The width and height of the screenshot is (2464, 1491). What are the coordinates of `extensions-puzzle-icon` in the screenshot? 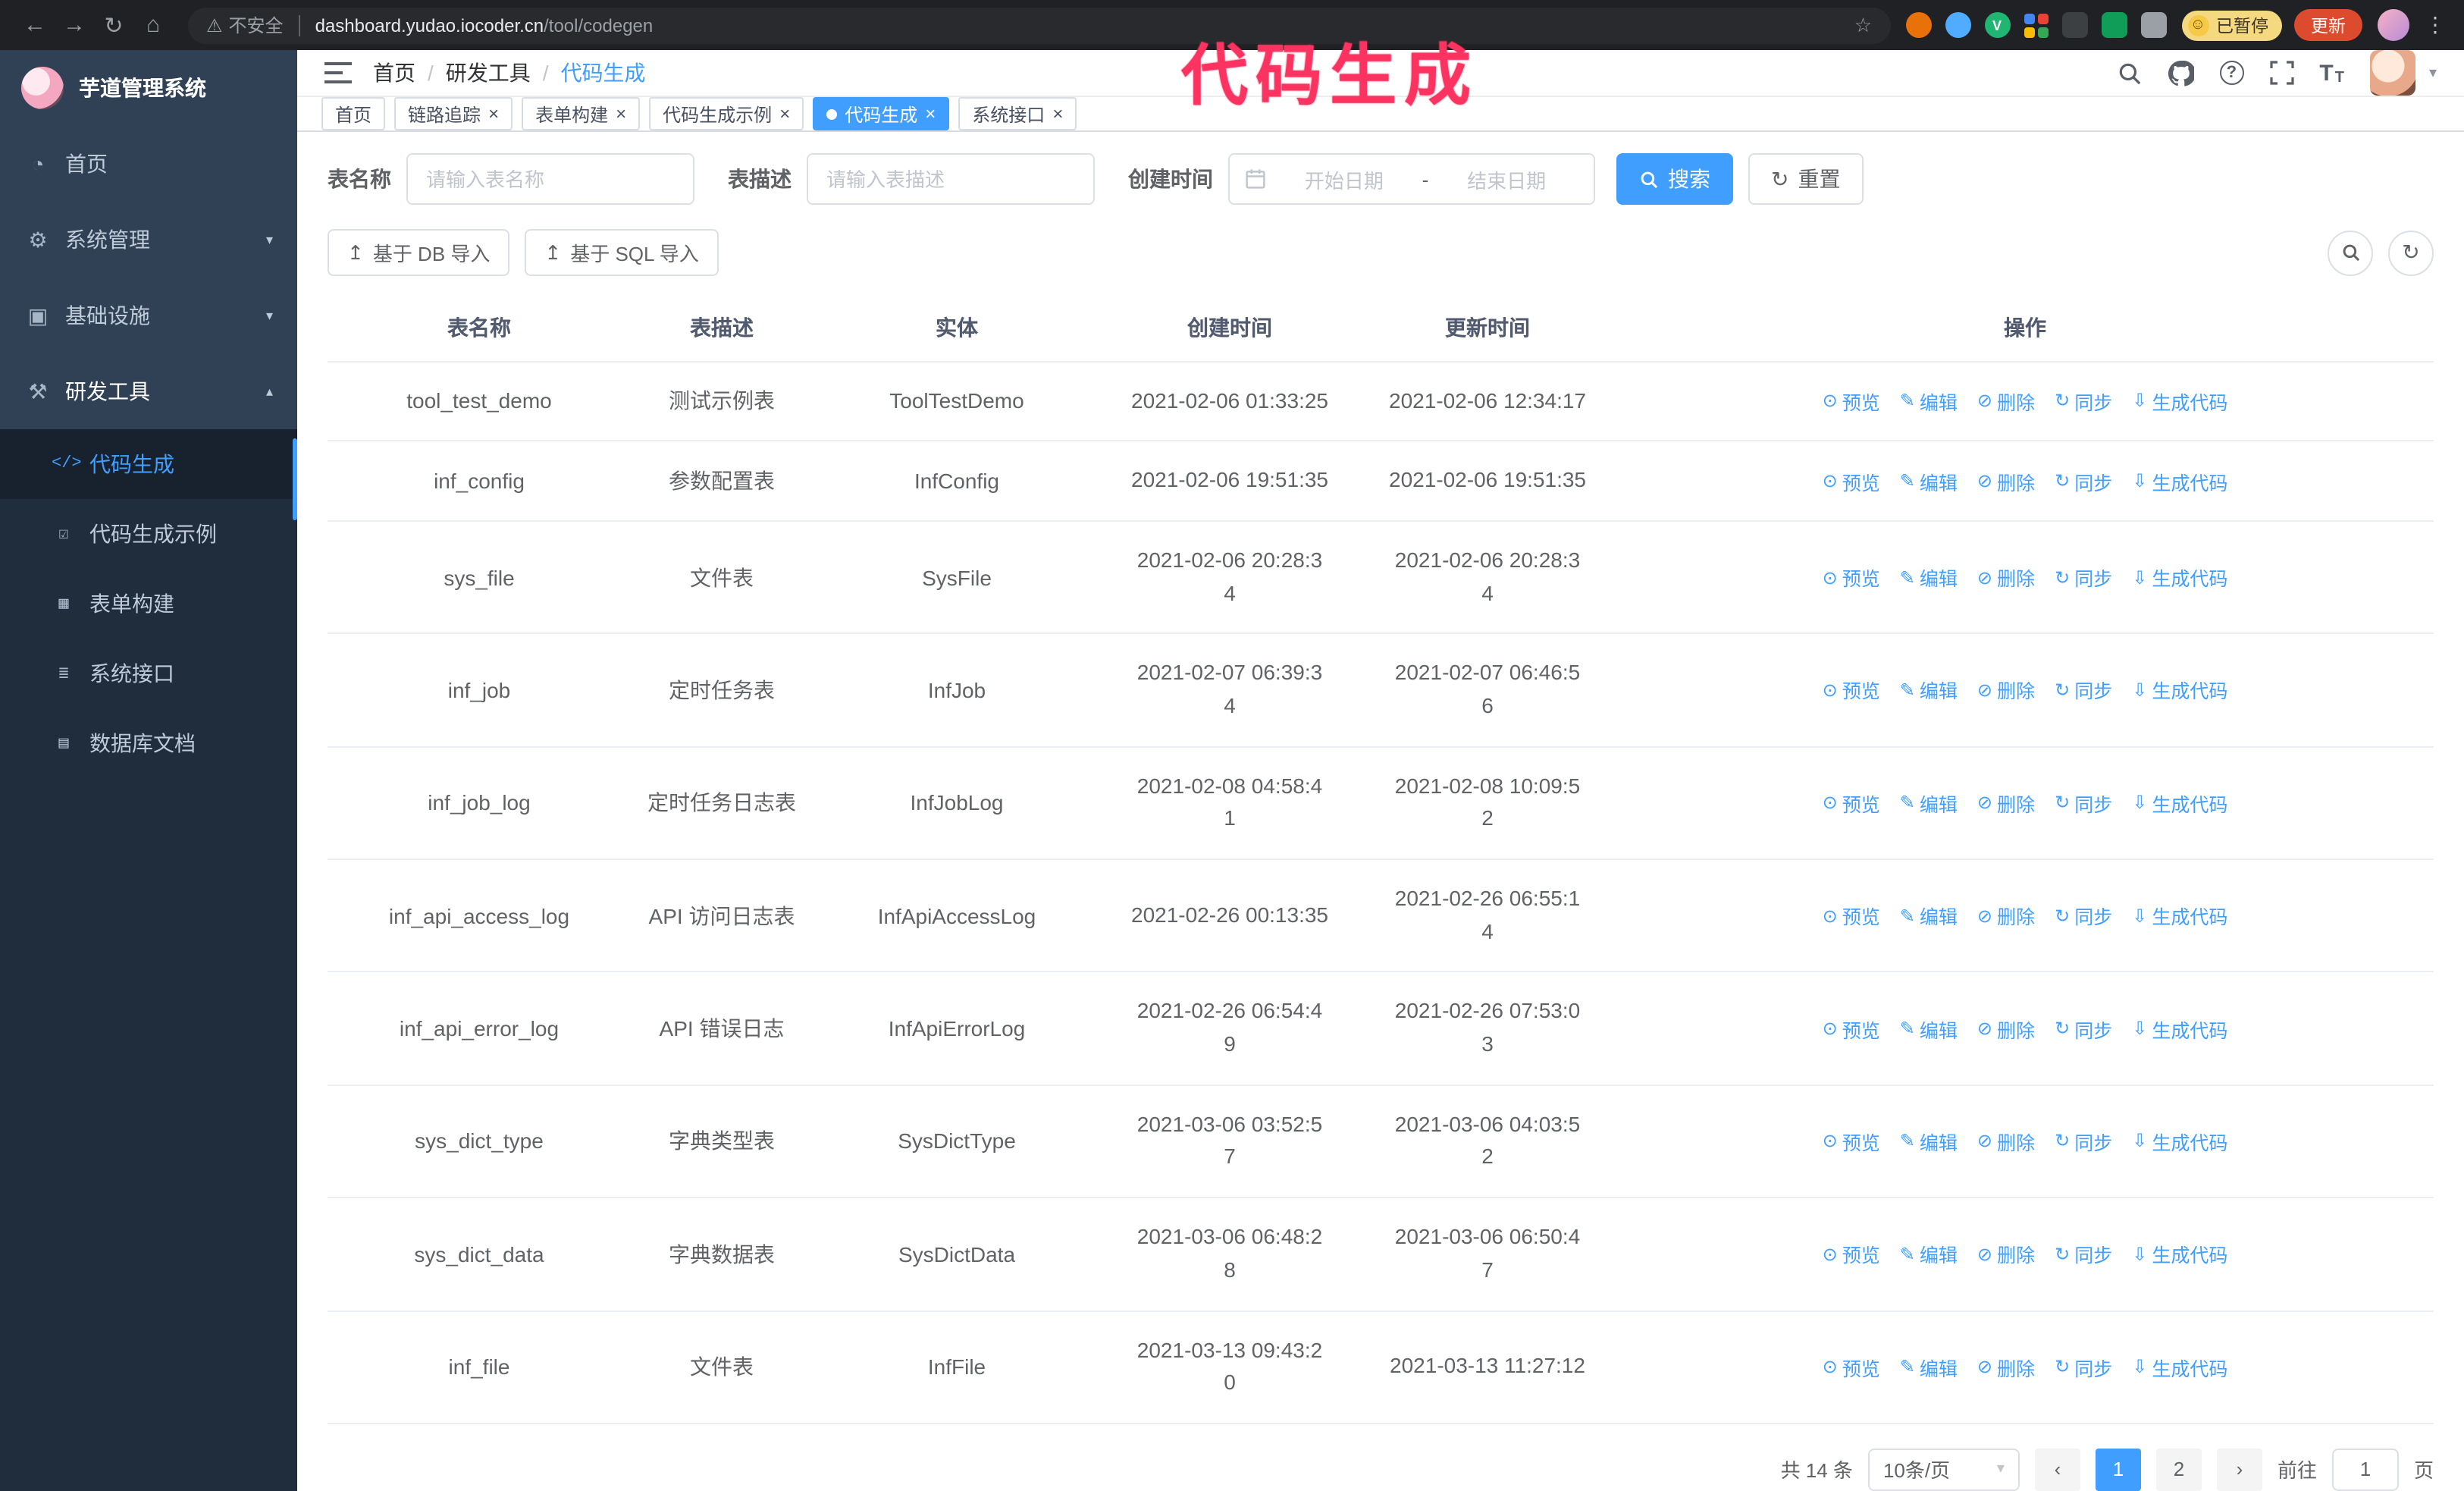 It's located at (2153, 25).